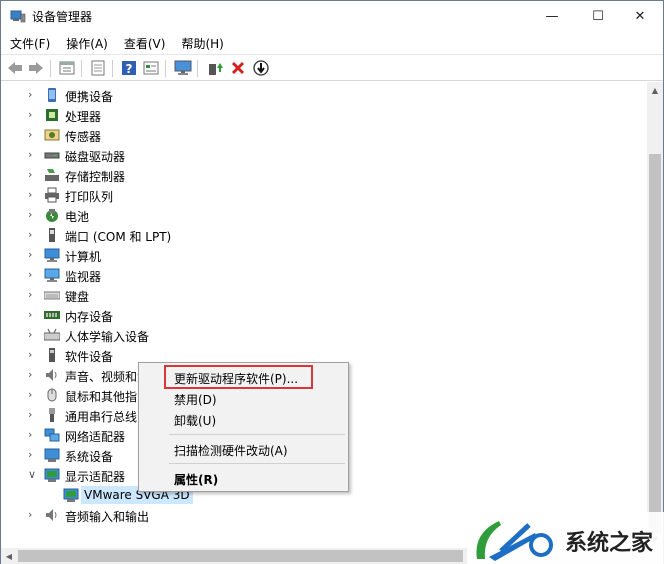 This screenshot has width=664, height=564. I want to click on tree-item-label: 系统设备, so click(89, 457).